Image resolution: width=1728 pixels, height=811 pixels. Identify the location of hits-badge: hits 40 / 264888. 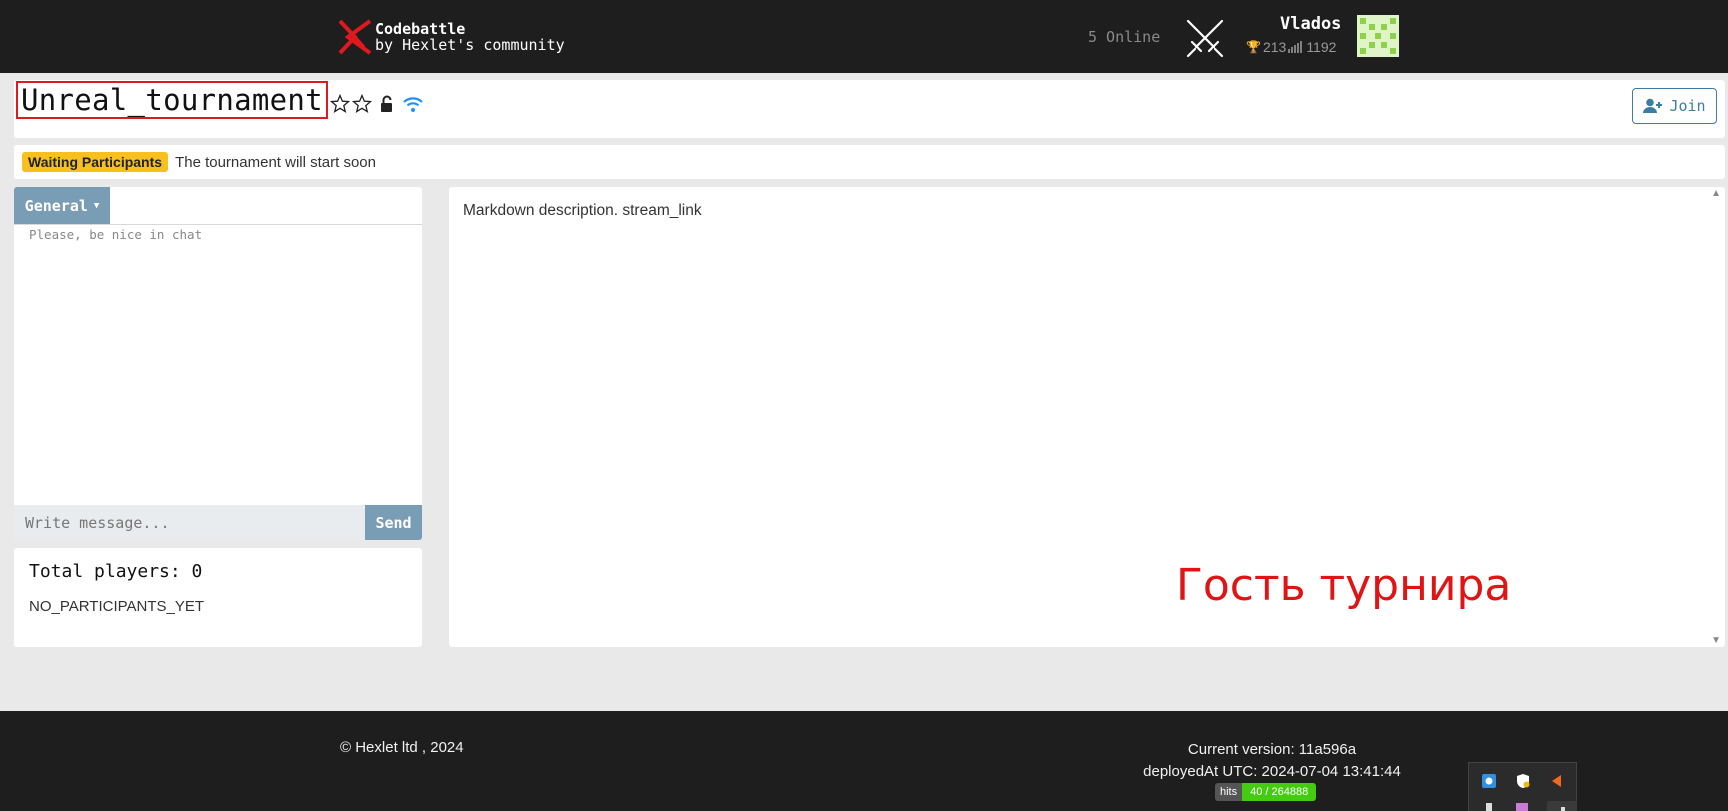
(1266, 792).